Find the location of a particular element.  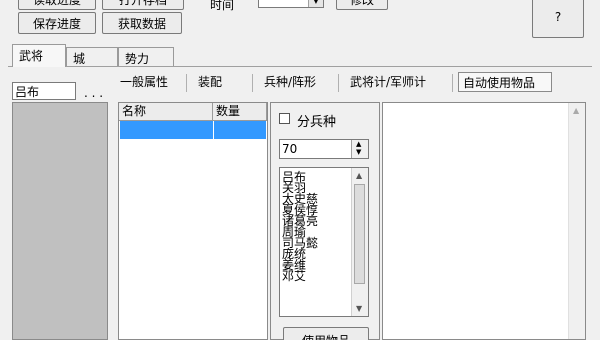

general-name-field: 吕布 is located at coordinates (44, 91).